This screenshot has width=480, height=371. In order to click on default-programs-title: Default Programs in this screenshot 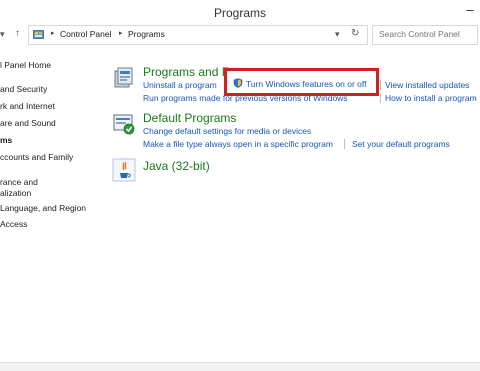, I will do `click(189, 118)`.